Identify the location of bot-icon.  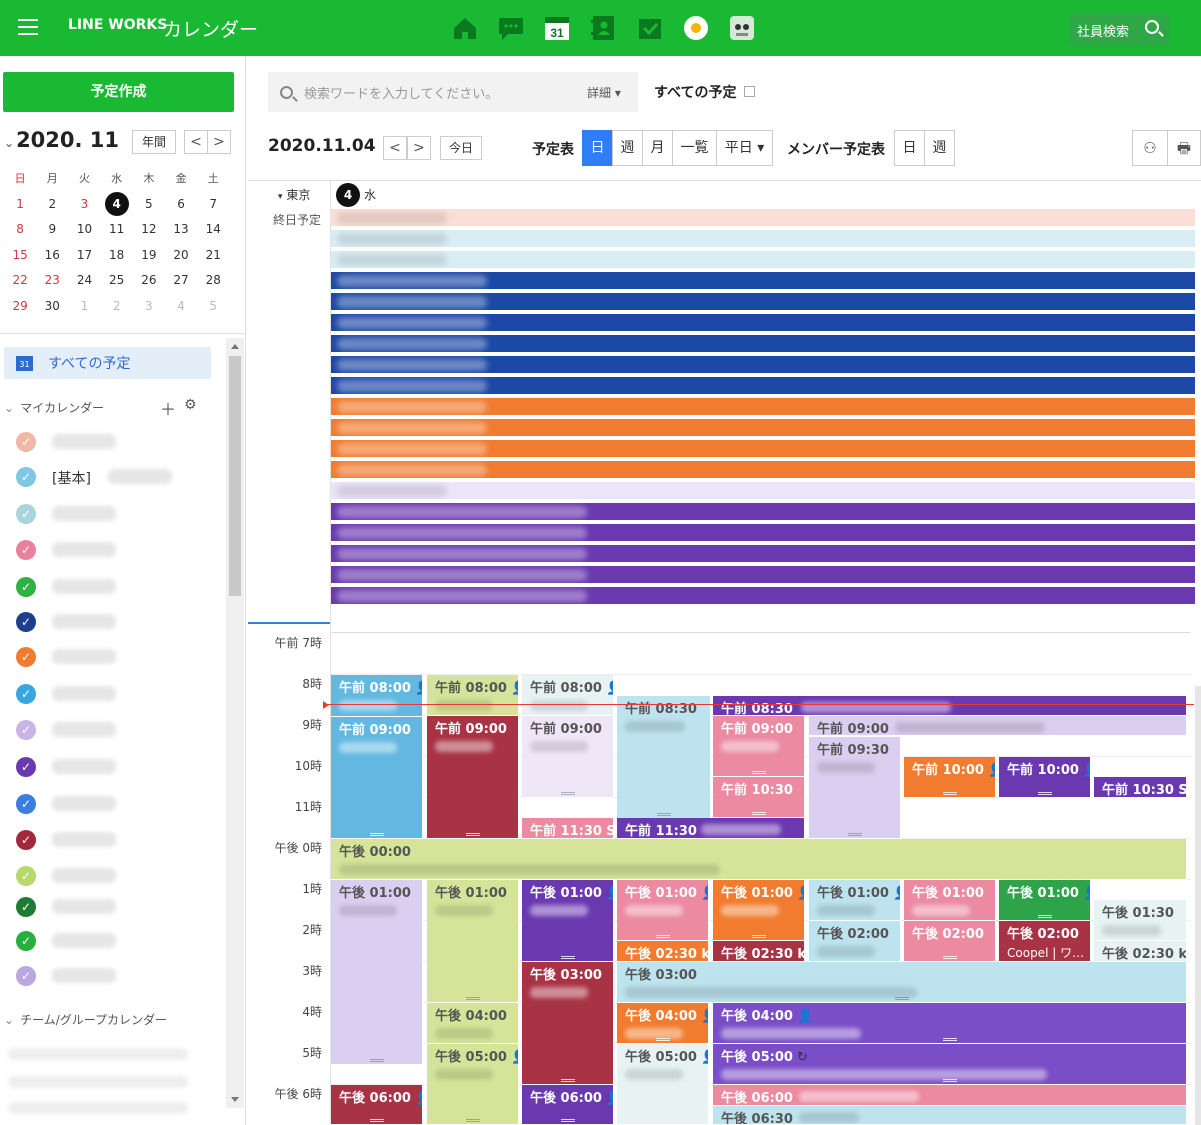
(696, 28).